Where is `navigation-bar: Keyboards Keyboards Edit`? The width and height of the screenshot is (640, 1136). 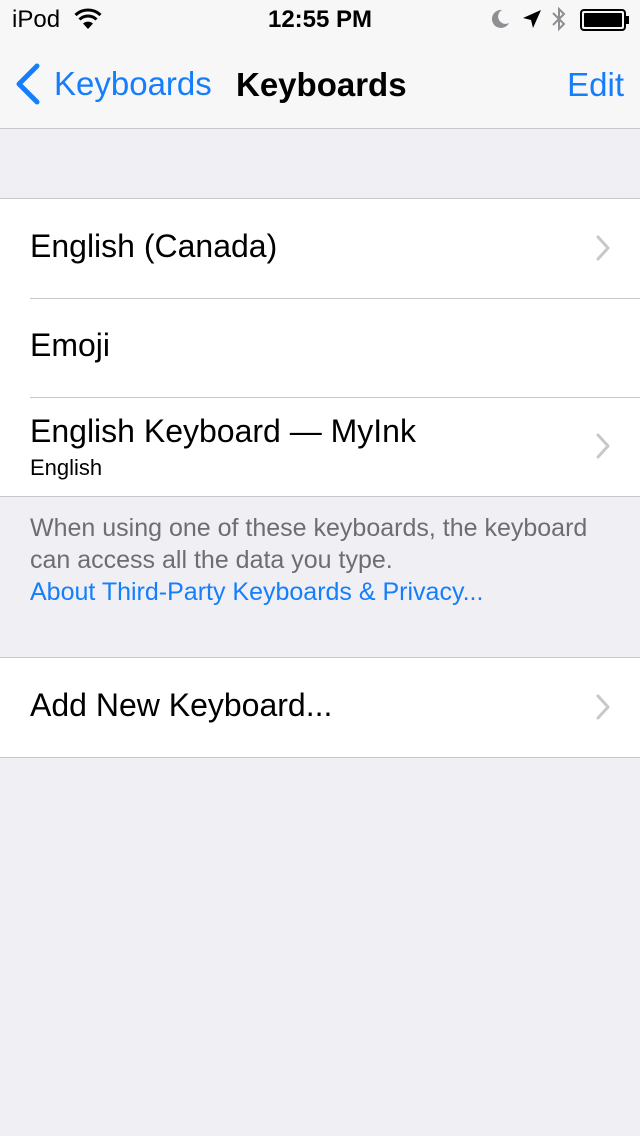
navigation-bar: Keyboards Keyboards Edit is located at coordinates (320, 84).